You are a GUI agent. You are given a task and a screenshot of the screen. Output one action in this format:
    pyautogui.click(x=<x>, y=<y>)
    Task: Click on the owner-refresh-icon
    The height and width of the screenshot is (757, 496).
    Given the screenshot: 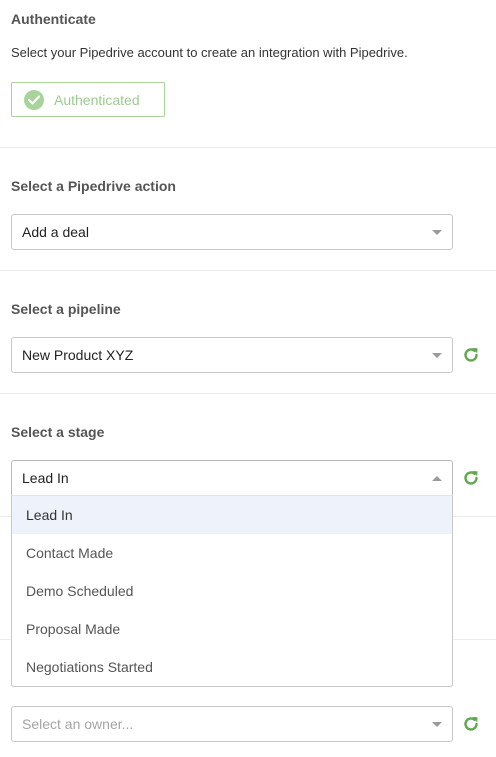 What is the action you would take?
    pyautogui.click(x=471, y=724)
    